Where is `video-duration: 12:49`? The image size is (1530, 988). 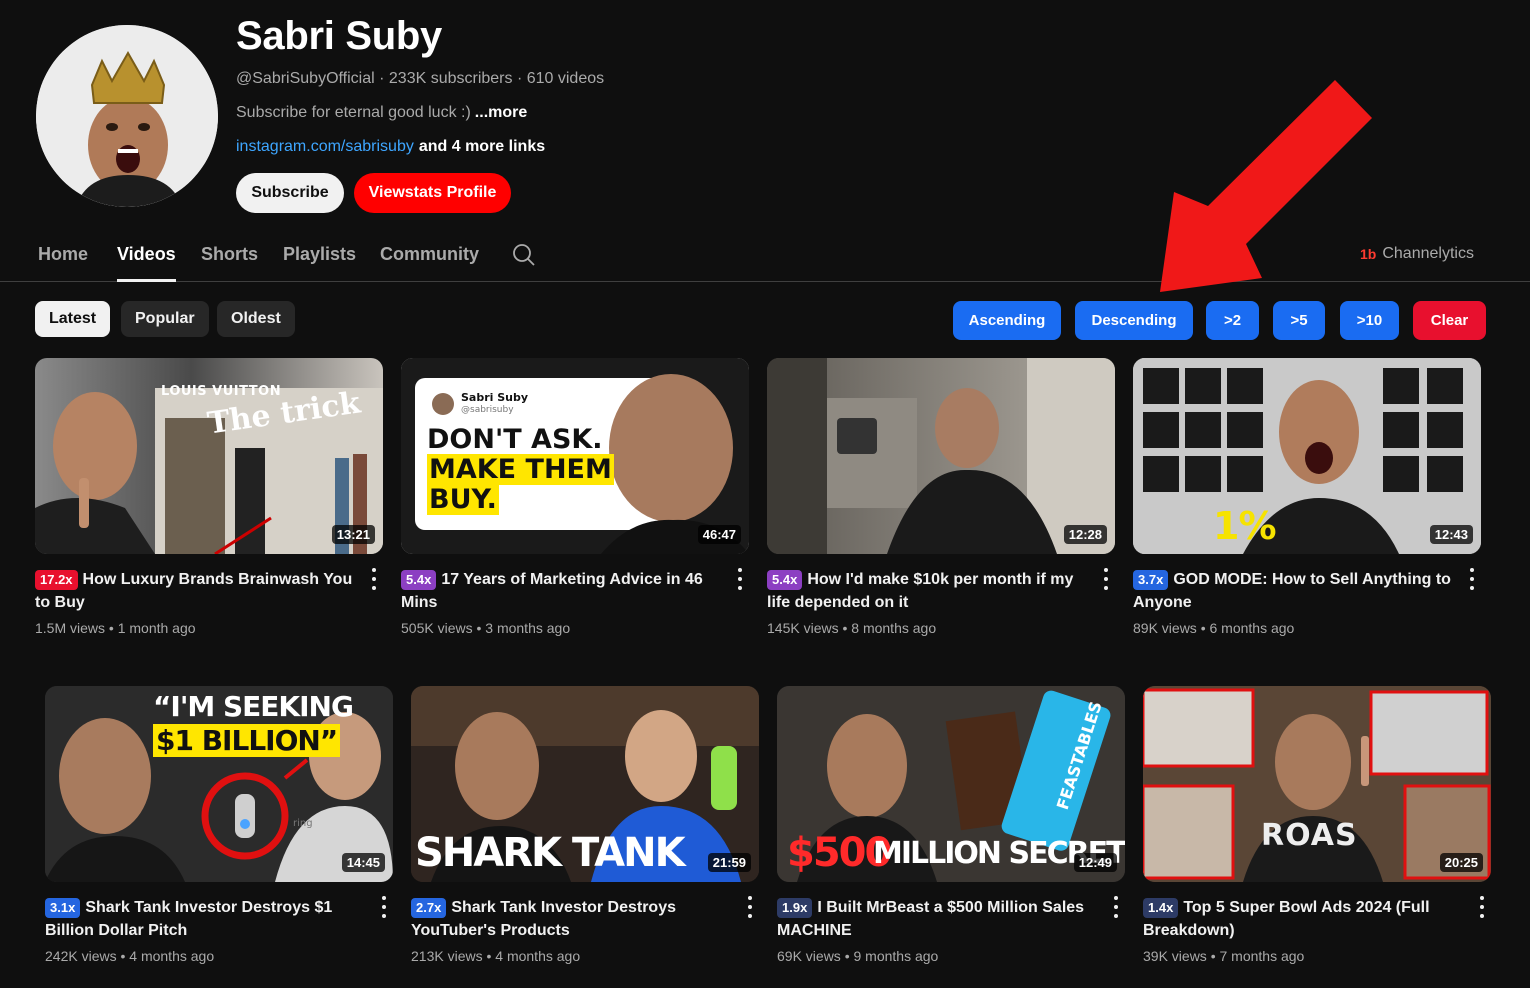 video-duration: 12:49 is located at coordinates (1095, 862).